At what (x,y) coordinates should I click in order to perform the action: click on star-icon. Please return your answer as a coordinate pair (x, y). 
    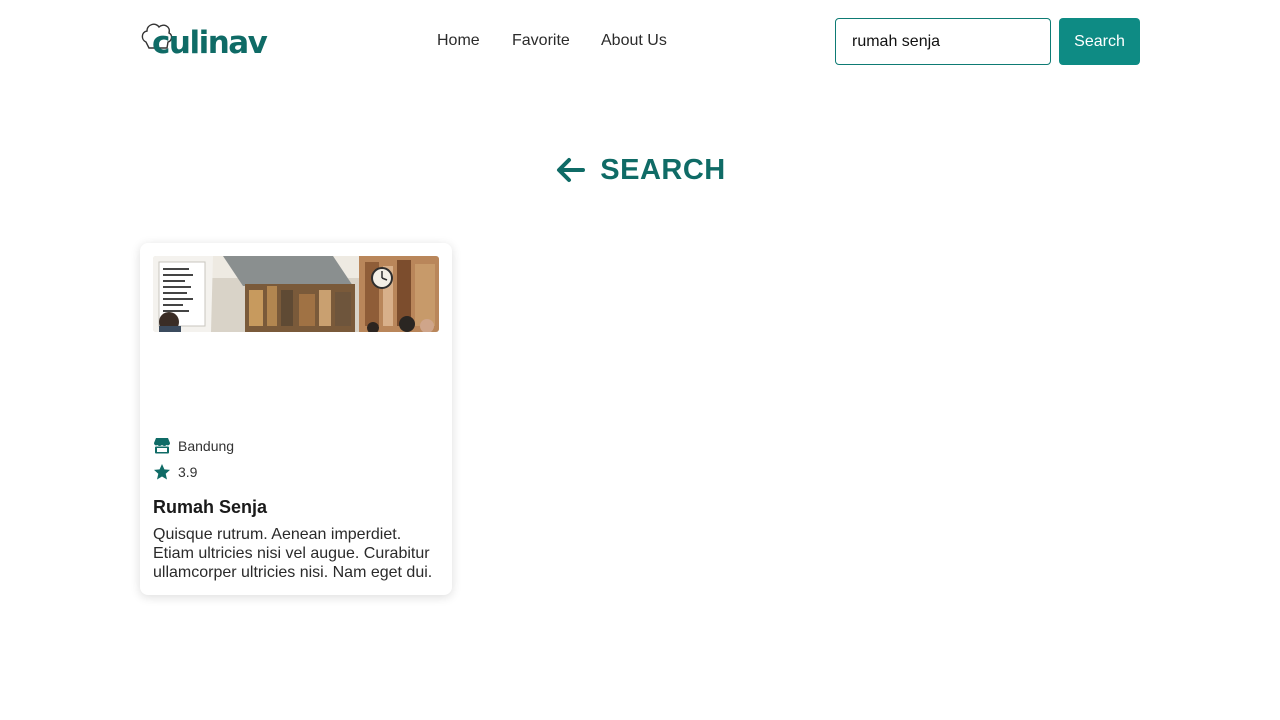
    Looking at the image, I should click on (162, 472).